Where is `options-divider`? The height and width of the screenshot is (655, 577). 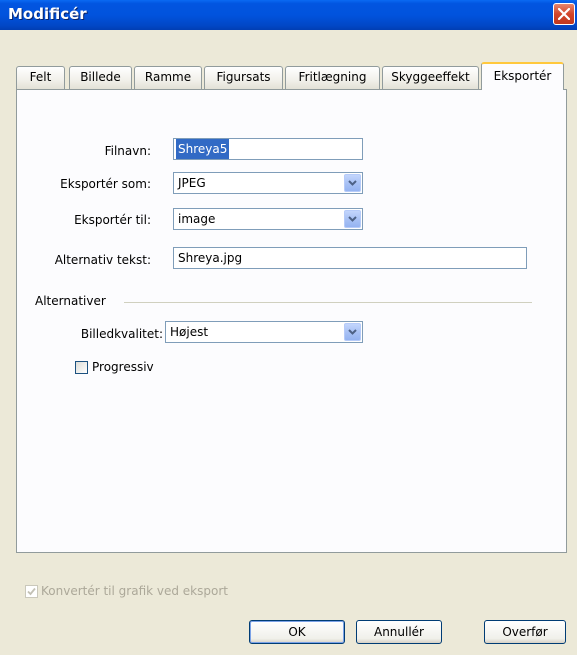
options-divider is located at coordinates (328, 302).